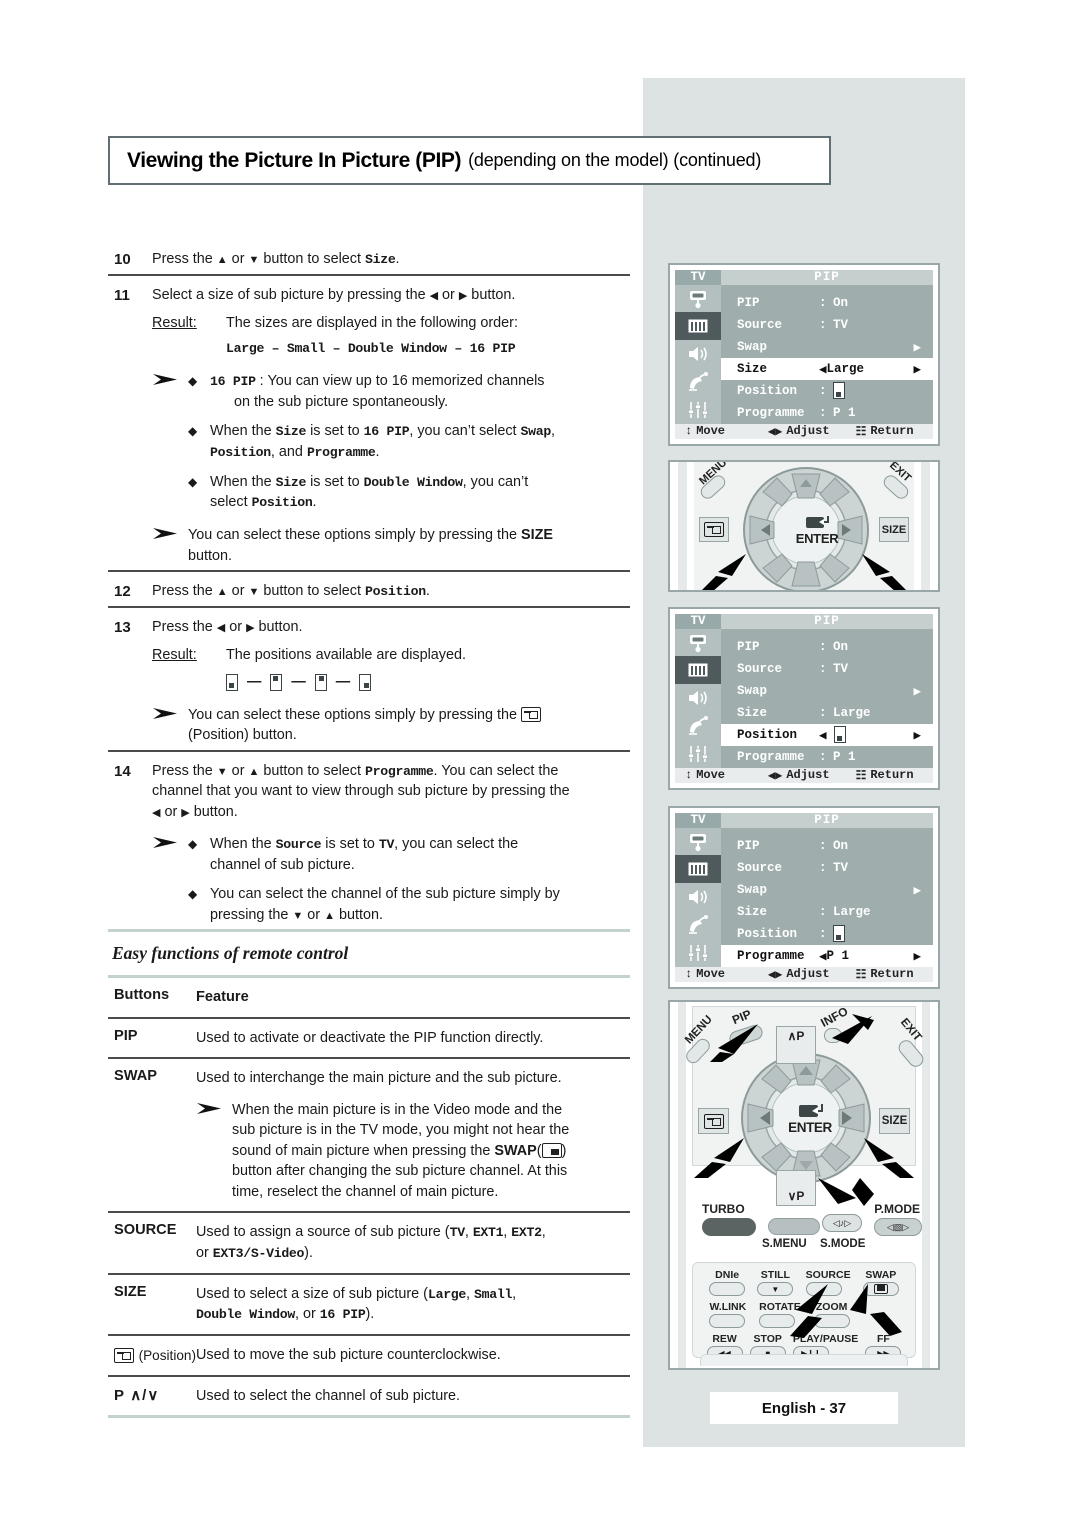 The width and height of the screenshot is (1080, 1529). What do you see at coordinates (174, 322) in the screenshot?
I see `result-label: Result:` at bounding box center [174, 322].